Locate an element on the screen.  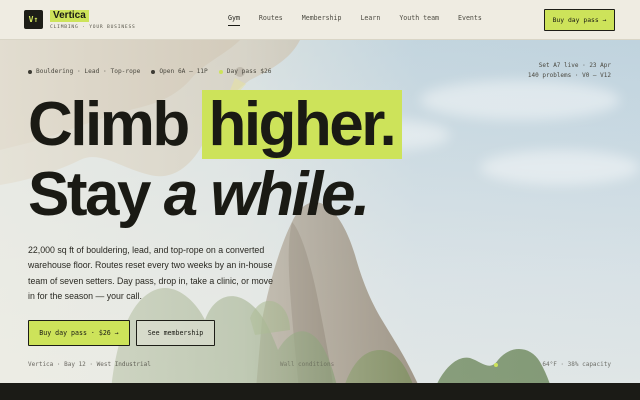
see-membership-button: See membership is located at coordinates (175, 333).